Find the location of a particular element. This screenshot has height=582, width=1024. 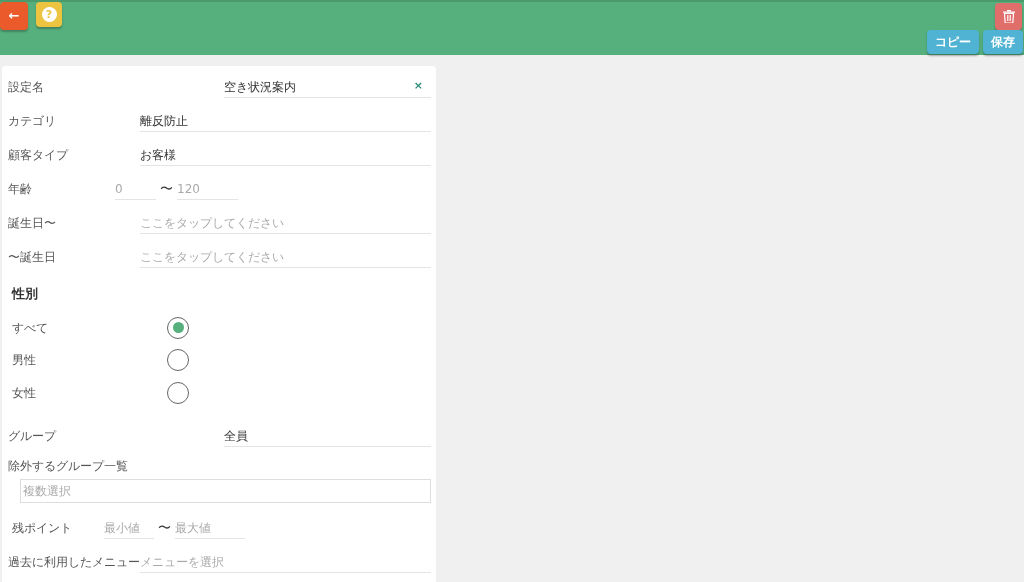

field-label: カテゴリ is located at coordinates (32, 121).